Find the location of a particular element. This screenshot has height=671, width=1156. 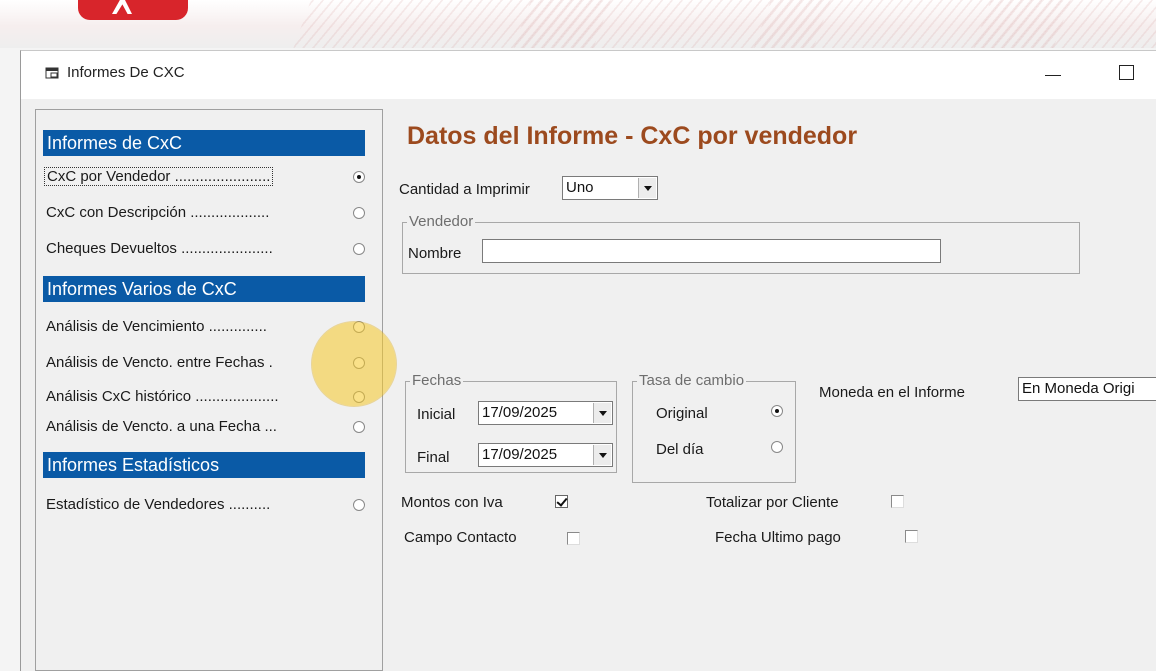

cursor-highlight is located at coordinates (354, 364).